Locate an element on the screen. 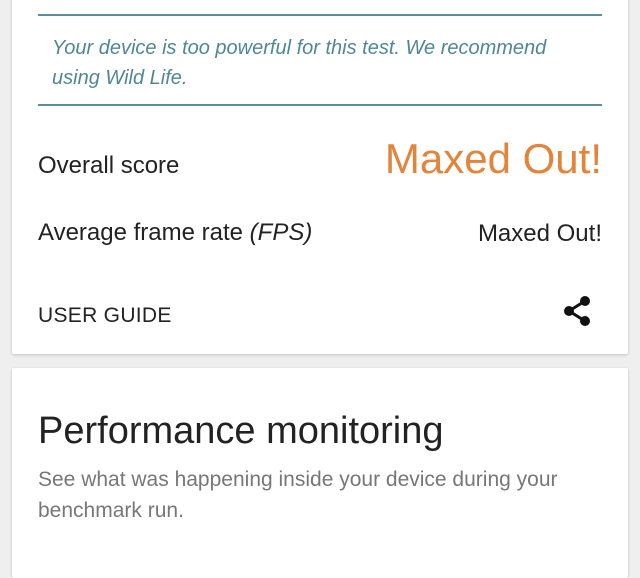 This screenshot has height=578, width=640. user-guide-button: USER GUIDE is located at coordinates (105, 316).